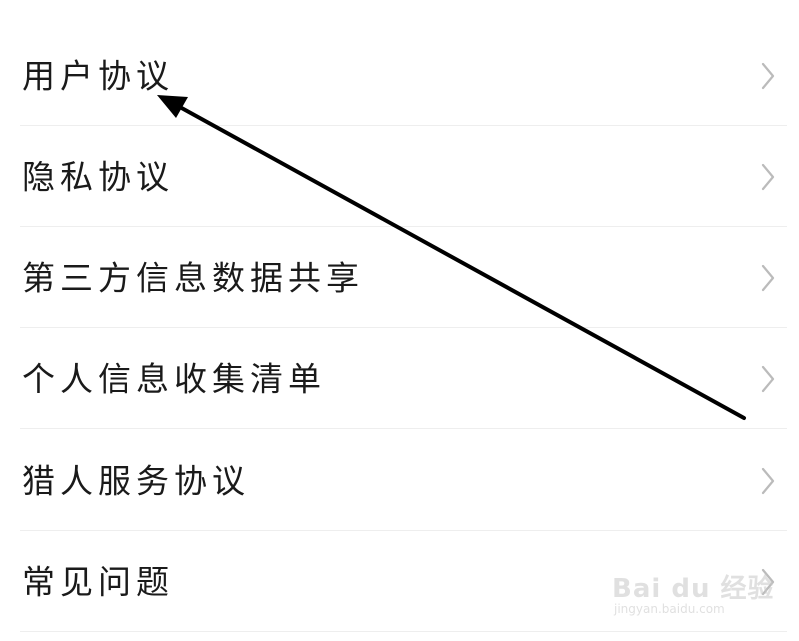  Describe the element at coordinates (174, 378) in the screenshot. I see `menu-item-label: 个人信息收集清单` at that location.